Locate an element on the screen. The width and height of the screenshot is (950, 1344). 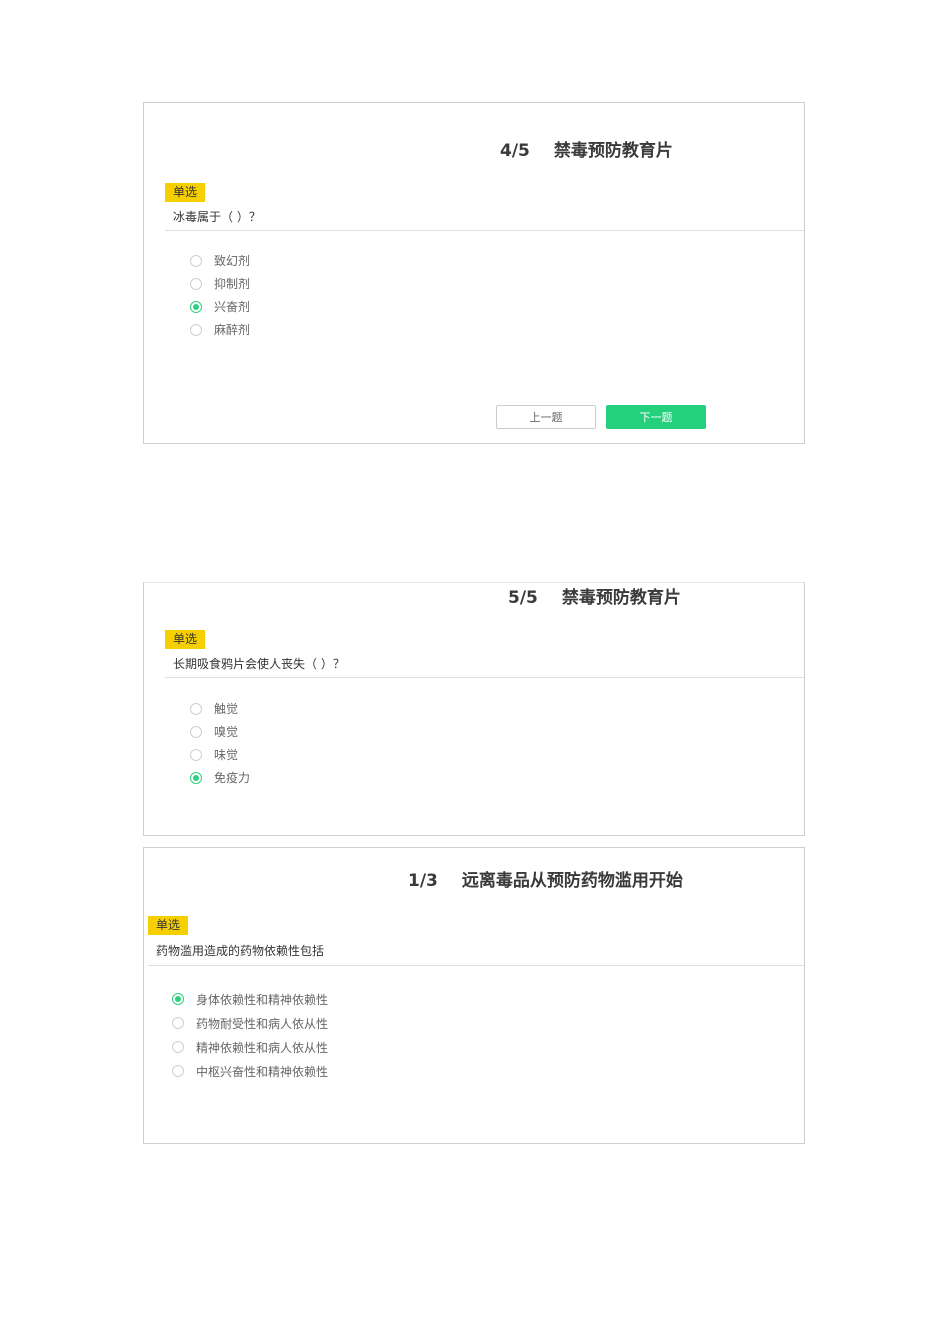
card-title: 4/5 禁毒预防教育片 is located at coordinates (586, 148).